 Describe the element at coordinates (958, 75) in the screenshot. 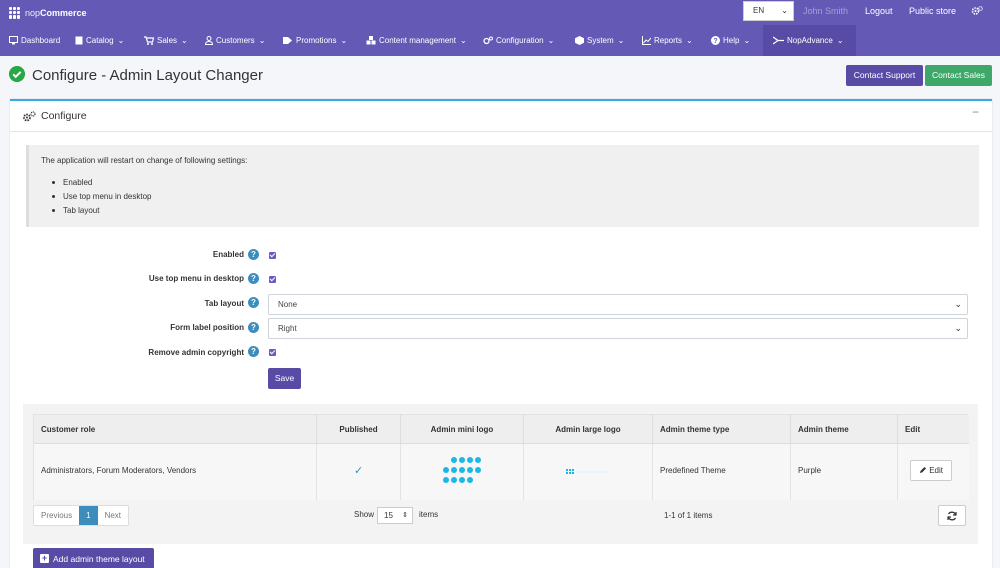

I see `contact-sales-button: Contact Sales` at that location.